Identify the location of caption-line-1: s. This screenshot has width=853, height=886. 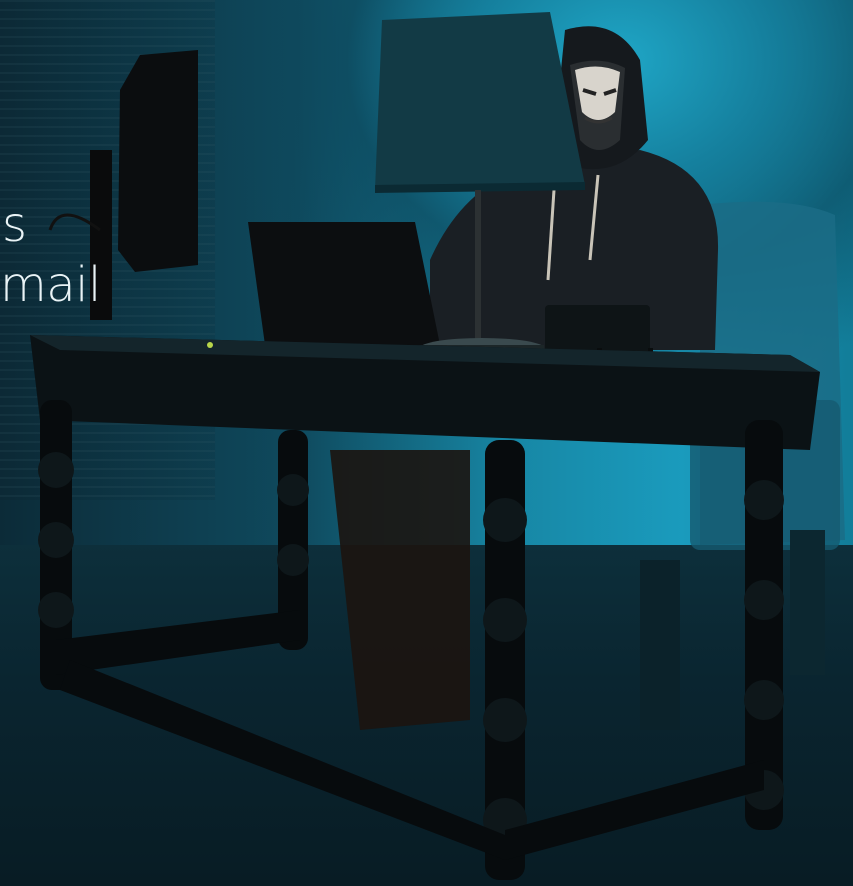
(14, 225).